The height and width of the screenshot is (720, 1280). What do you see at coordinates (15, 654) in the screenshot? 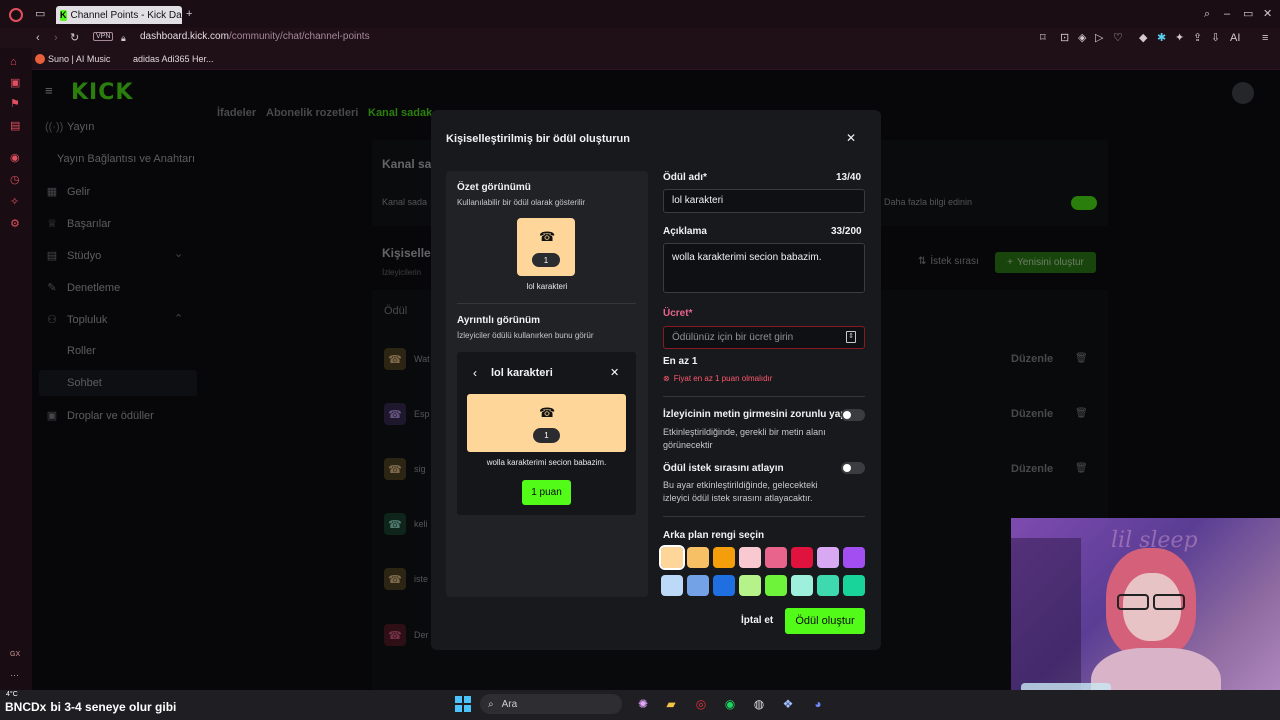
I see `gx-label: GX` at bounding box center [15, 654].